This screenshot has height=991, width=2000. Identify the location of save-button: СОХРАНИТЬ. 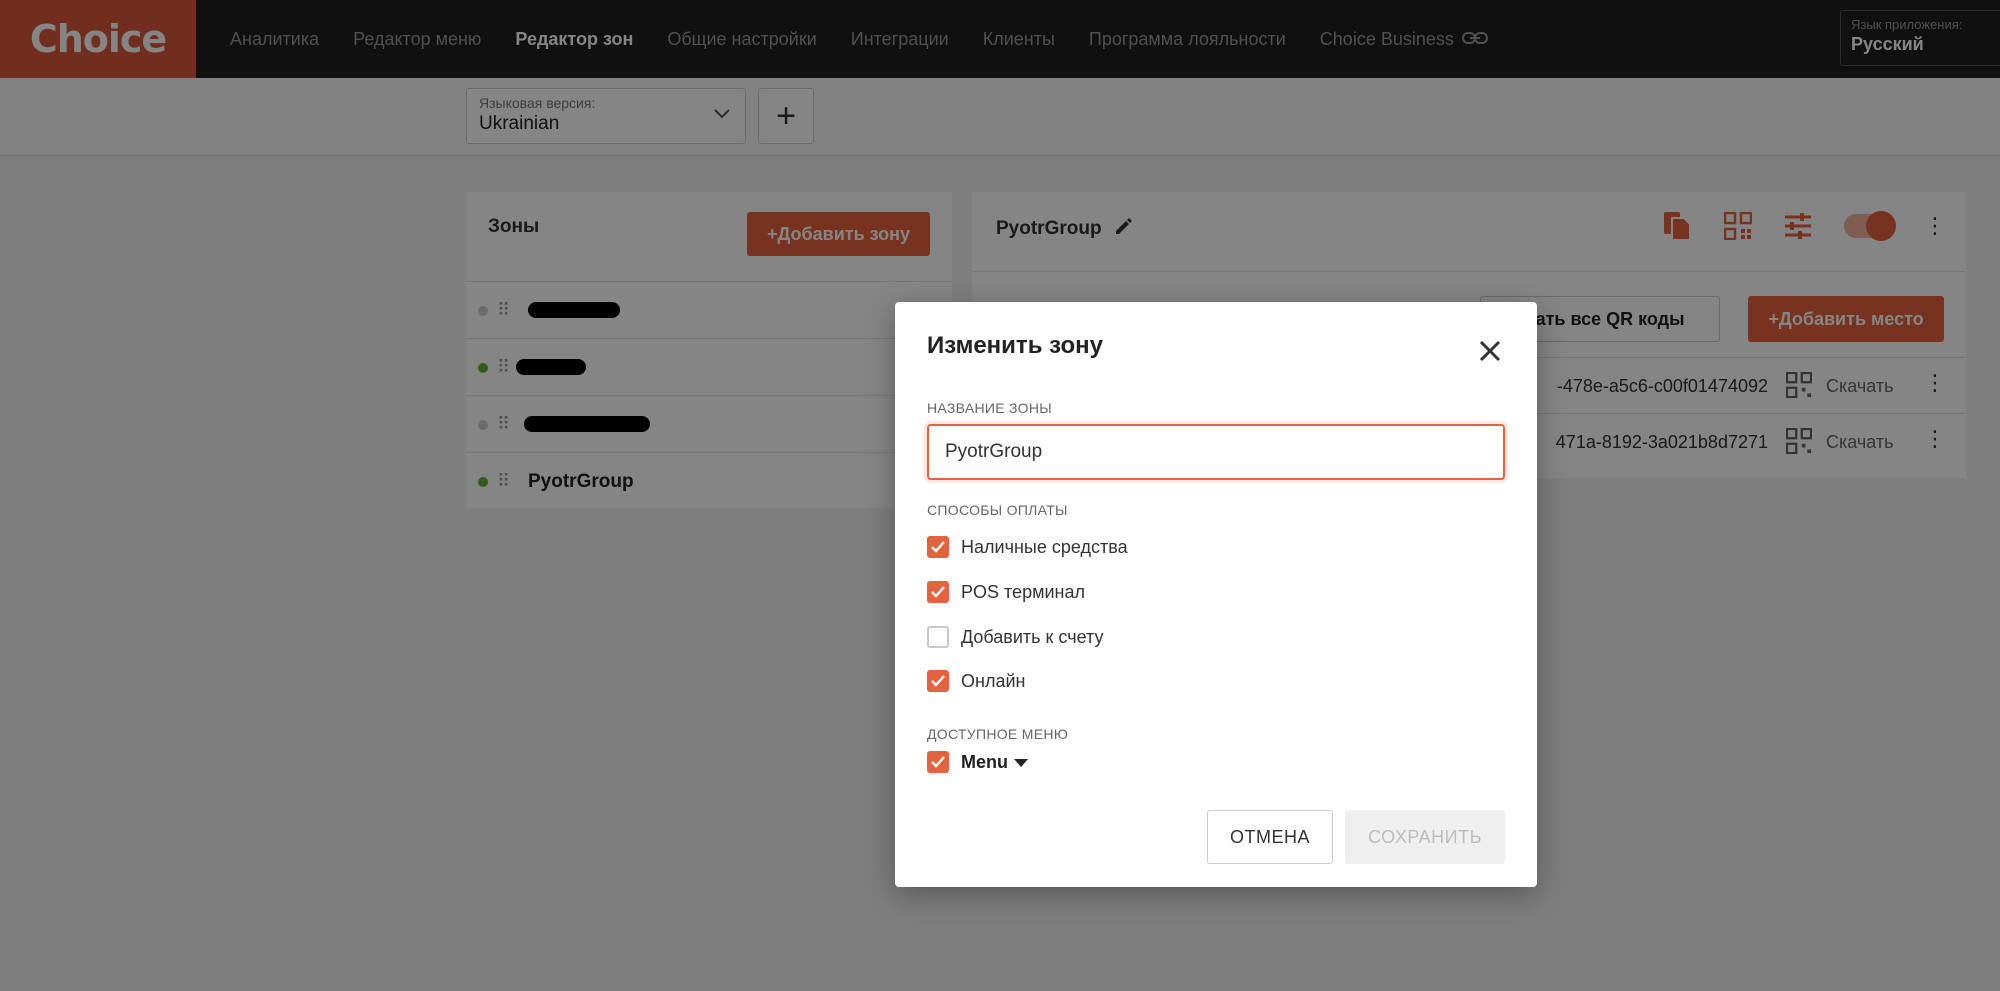
(1425, 837).